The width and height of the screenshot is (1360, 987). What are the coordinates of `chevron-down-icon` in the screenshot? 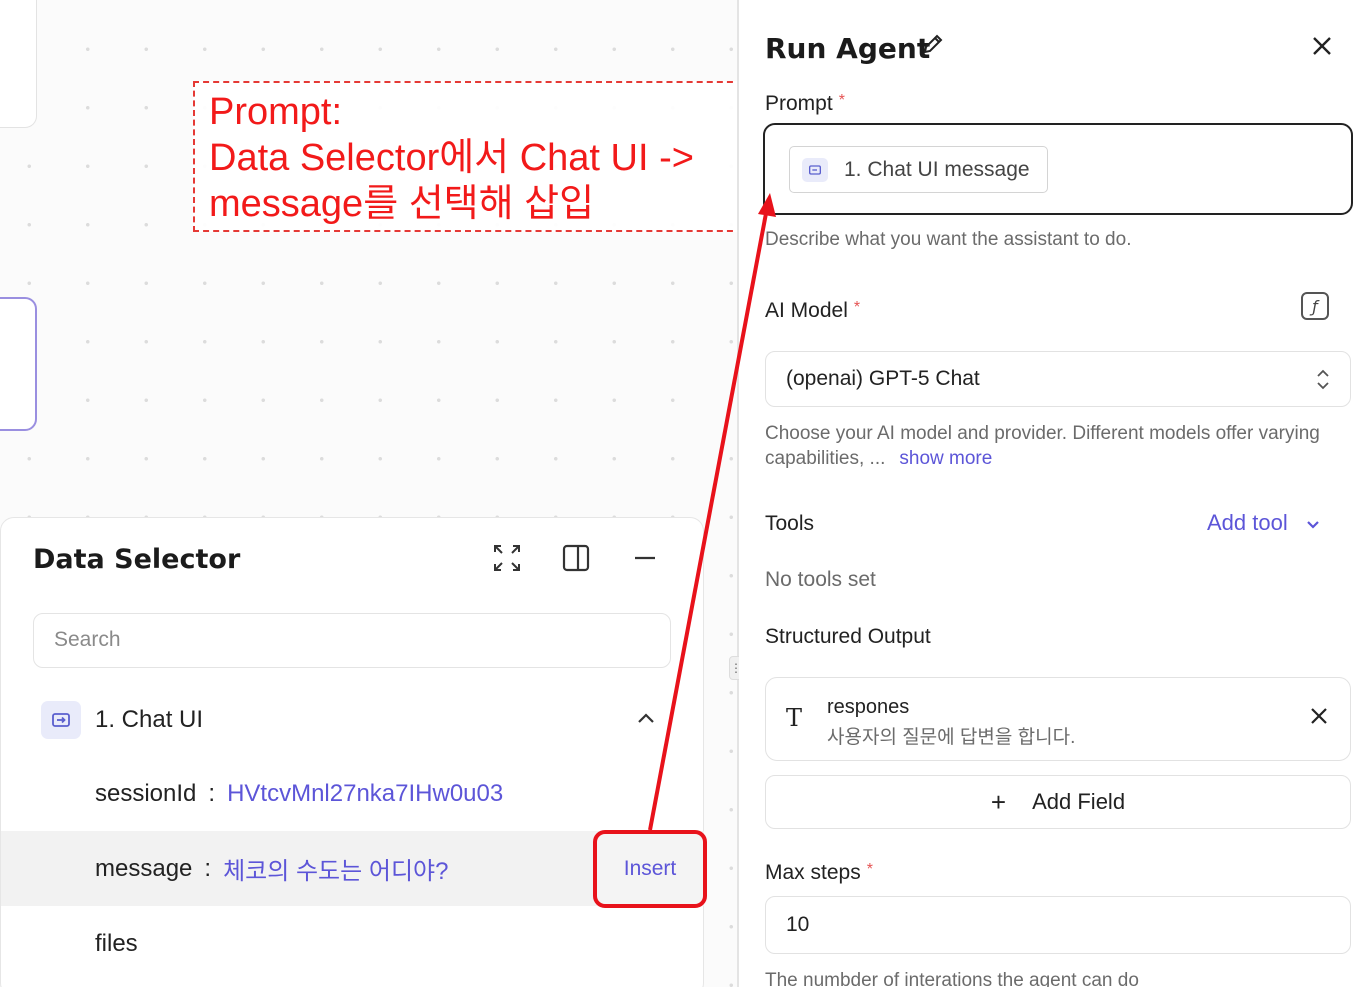 It's located at (1311, 525).